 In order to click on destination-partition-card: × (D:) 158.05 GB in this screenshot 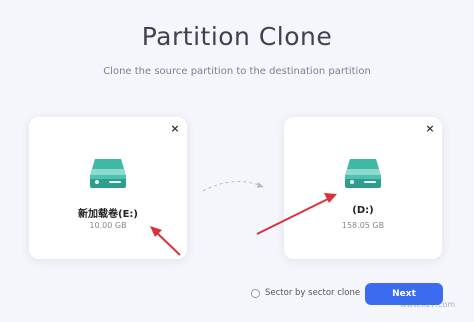, I will do `click(363, 188)`.